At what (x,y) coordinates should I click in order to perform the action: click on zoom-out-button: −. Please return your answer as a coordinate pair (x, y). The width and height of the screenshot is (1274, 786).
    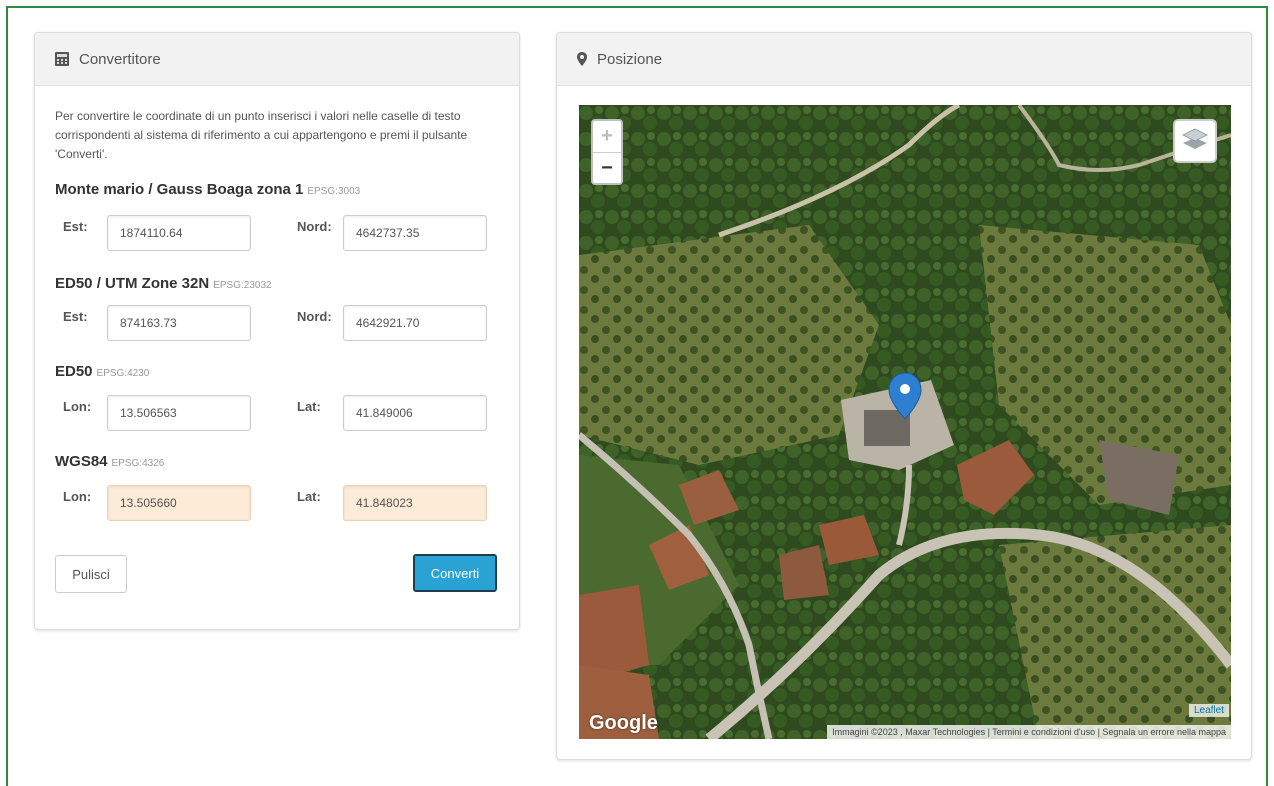
    Looking at the image, I should click on (607, 168).